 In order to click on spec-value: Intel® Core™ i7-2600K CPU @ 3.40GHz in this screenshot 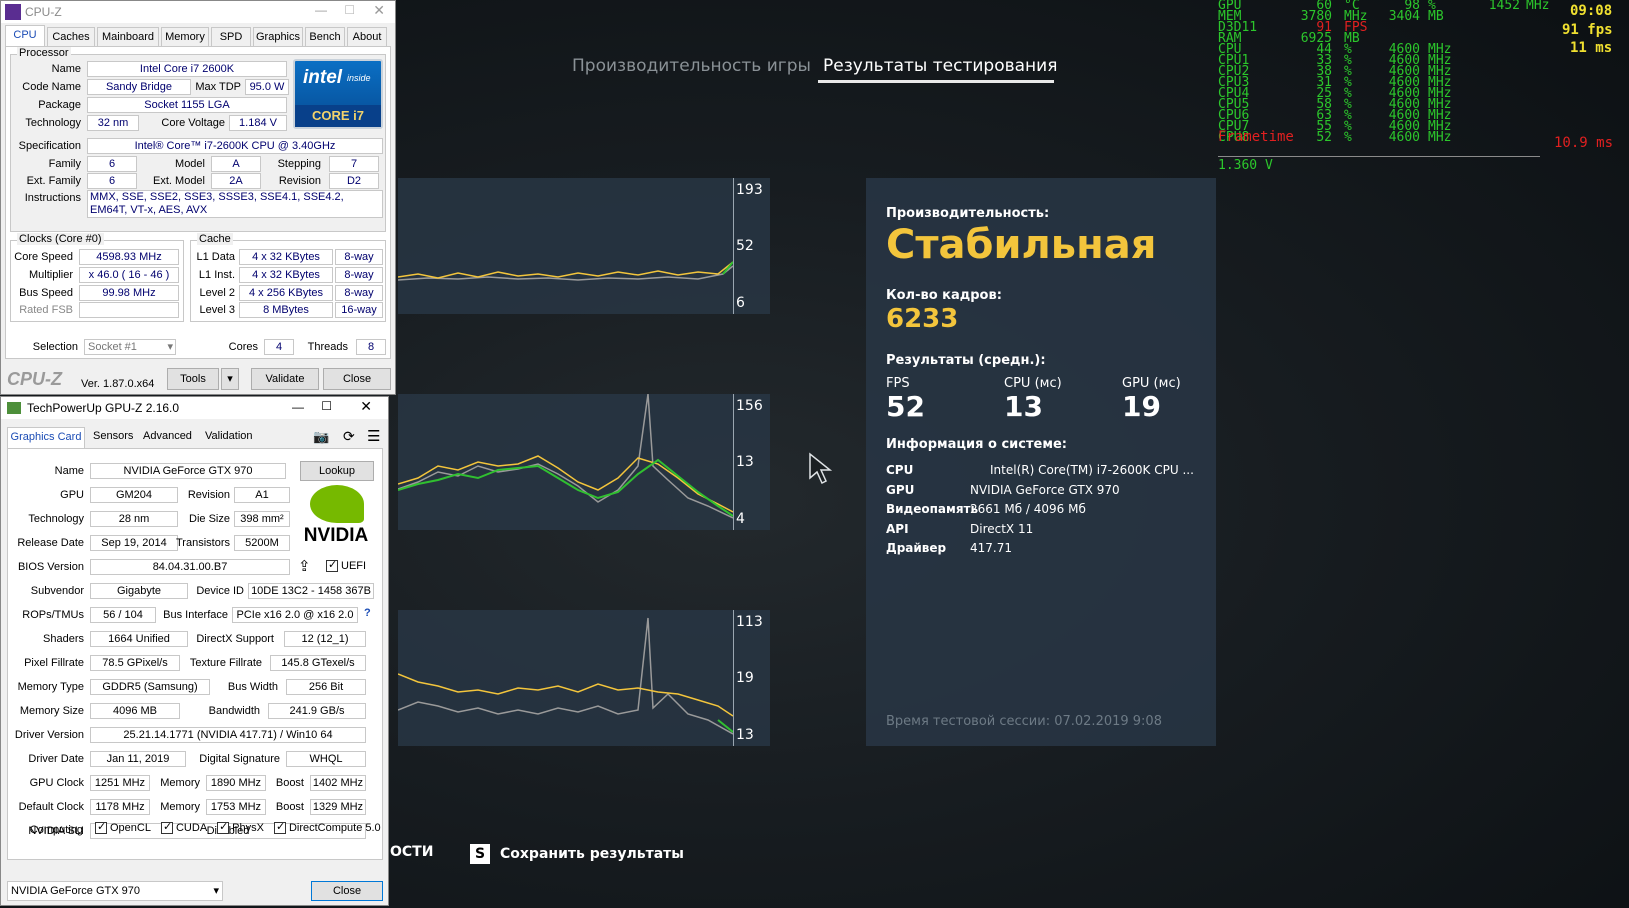, I will do `click(235, 146)`.